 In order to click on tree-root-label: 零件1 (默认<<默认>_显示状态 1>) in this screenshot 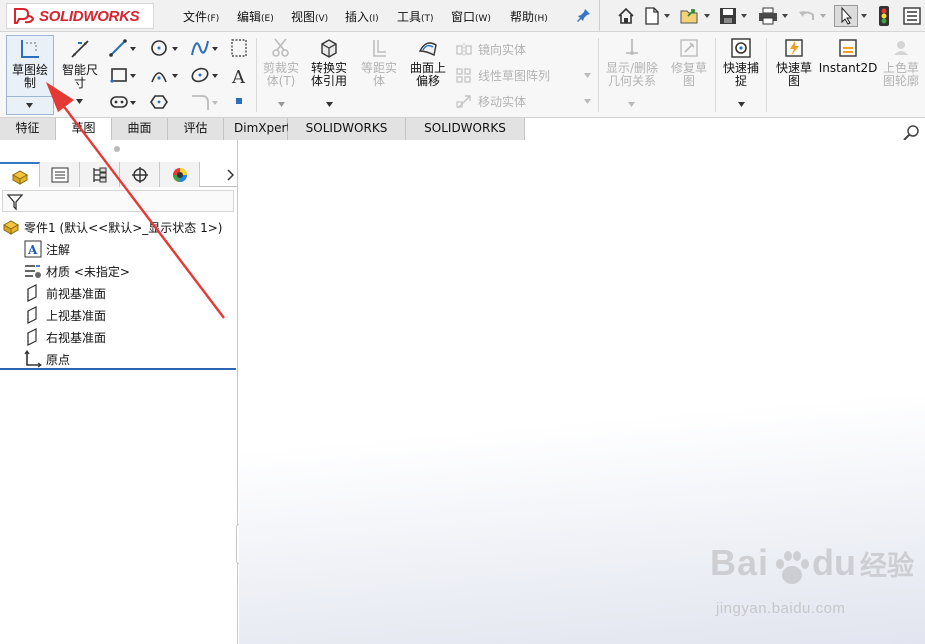, I will do `click(123, 227)`.